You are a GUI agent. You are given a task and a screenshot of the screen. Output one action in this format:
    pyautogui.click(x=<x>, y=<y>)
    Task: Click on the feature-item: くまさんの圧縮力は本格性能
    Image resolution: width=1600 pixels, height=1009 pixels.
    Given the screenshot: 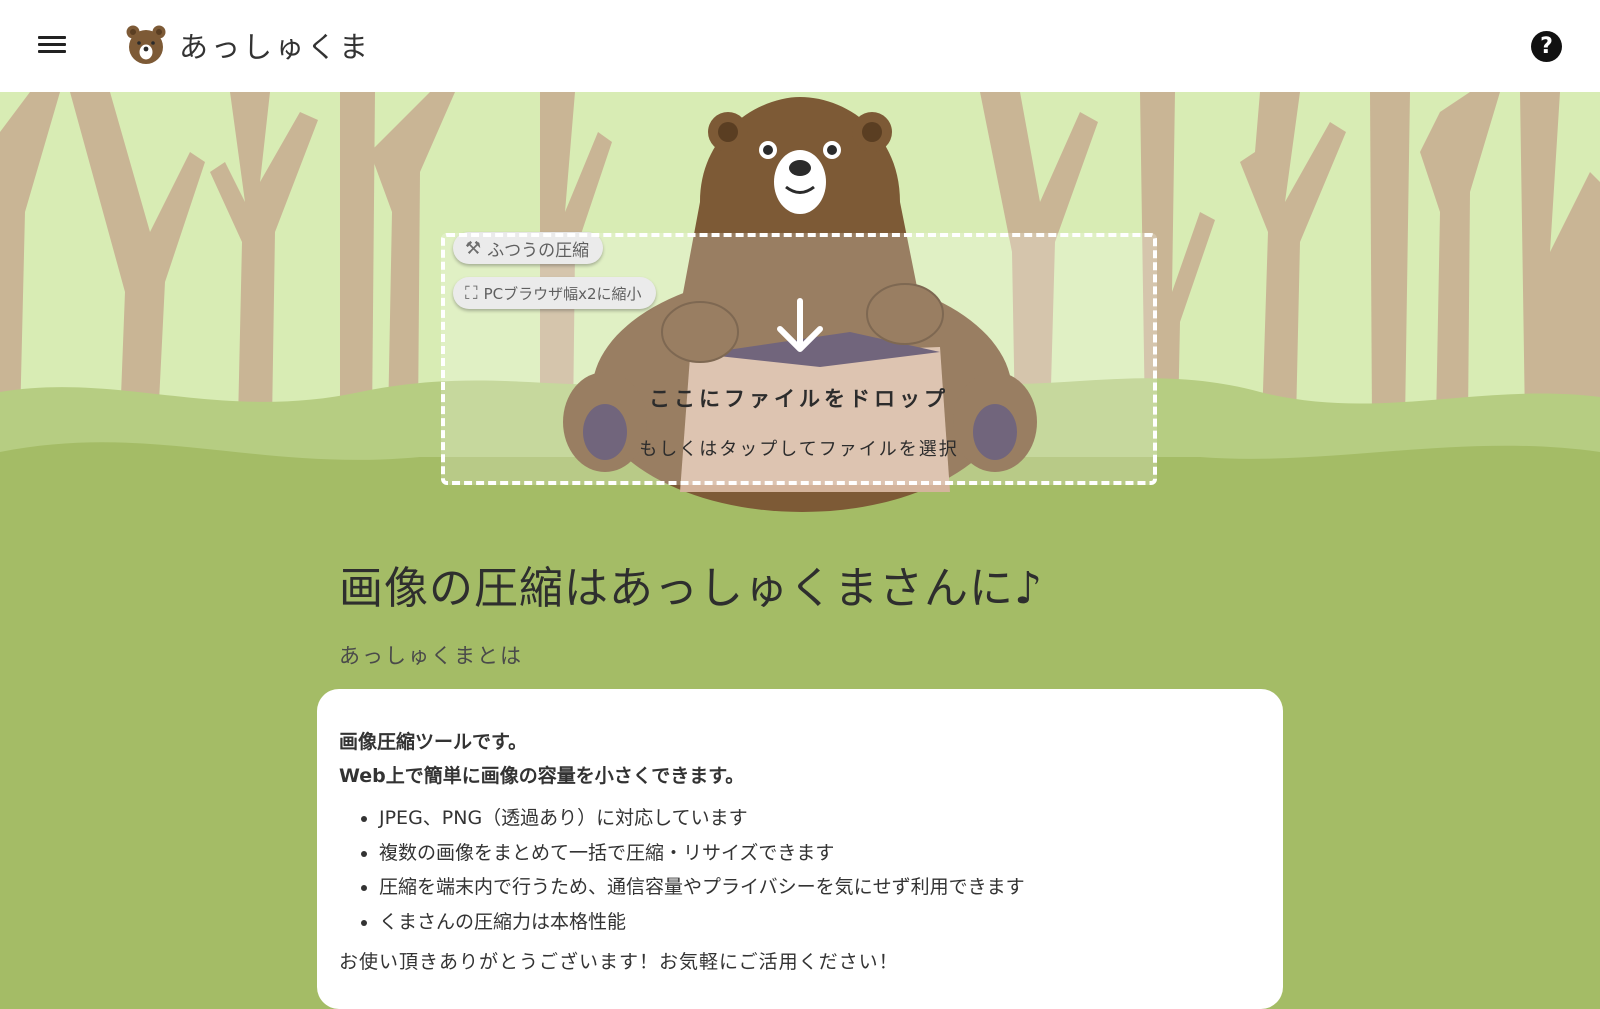 What is the action you would take?
    pyautogui.click(x=820, y=922)
    